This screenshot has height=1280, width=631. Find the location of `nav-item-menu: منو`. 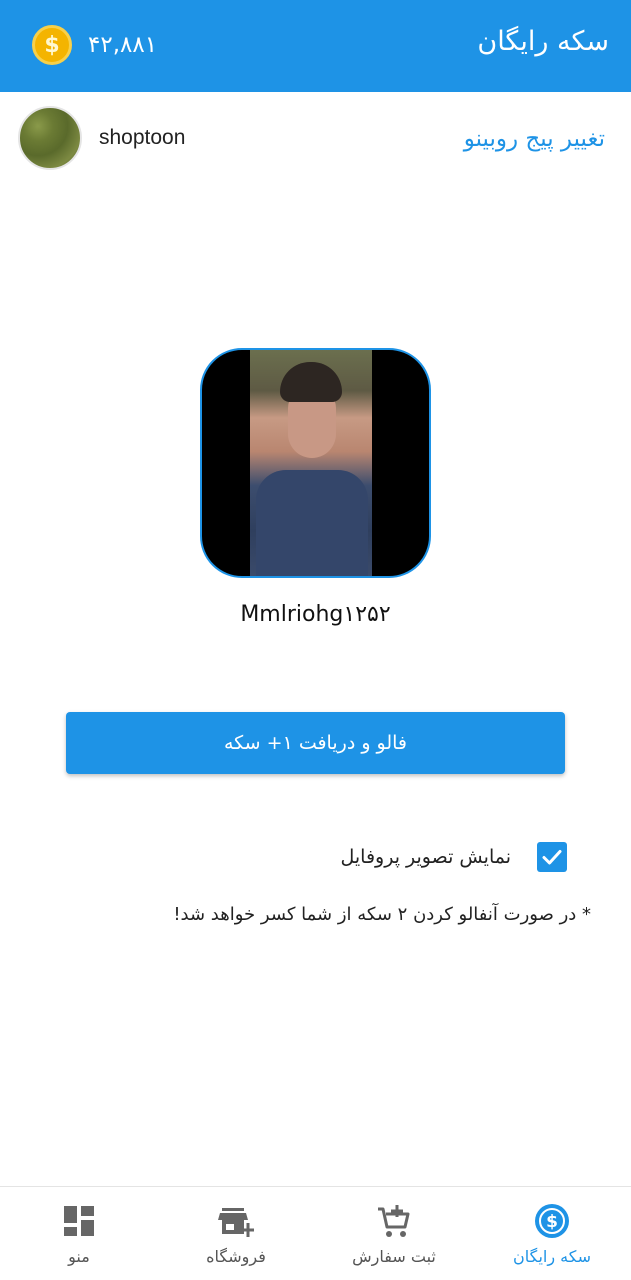

nav-item-menu: منو is located at coordinates (79, 1233).